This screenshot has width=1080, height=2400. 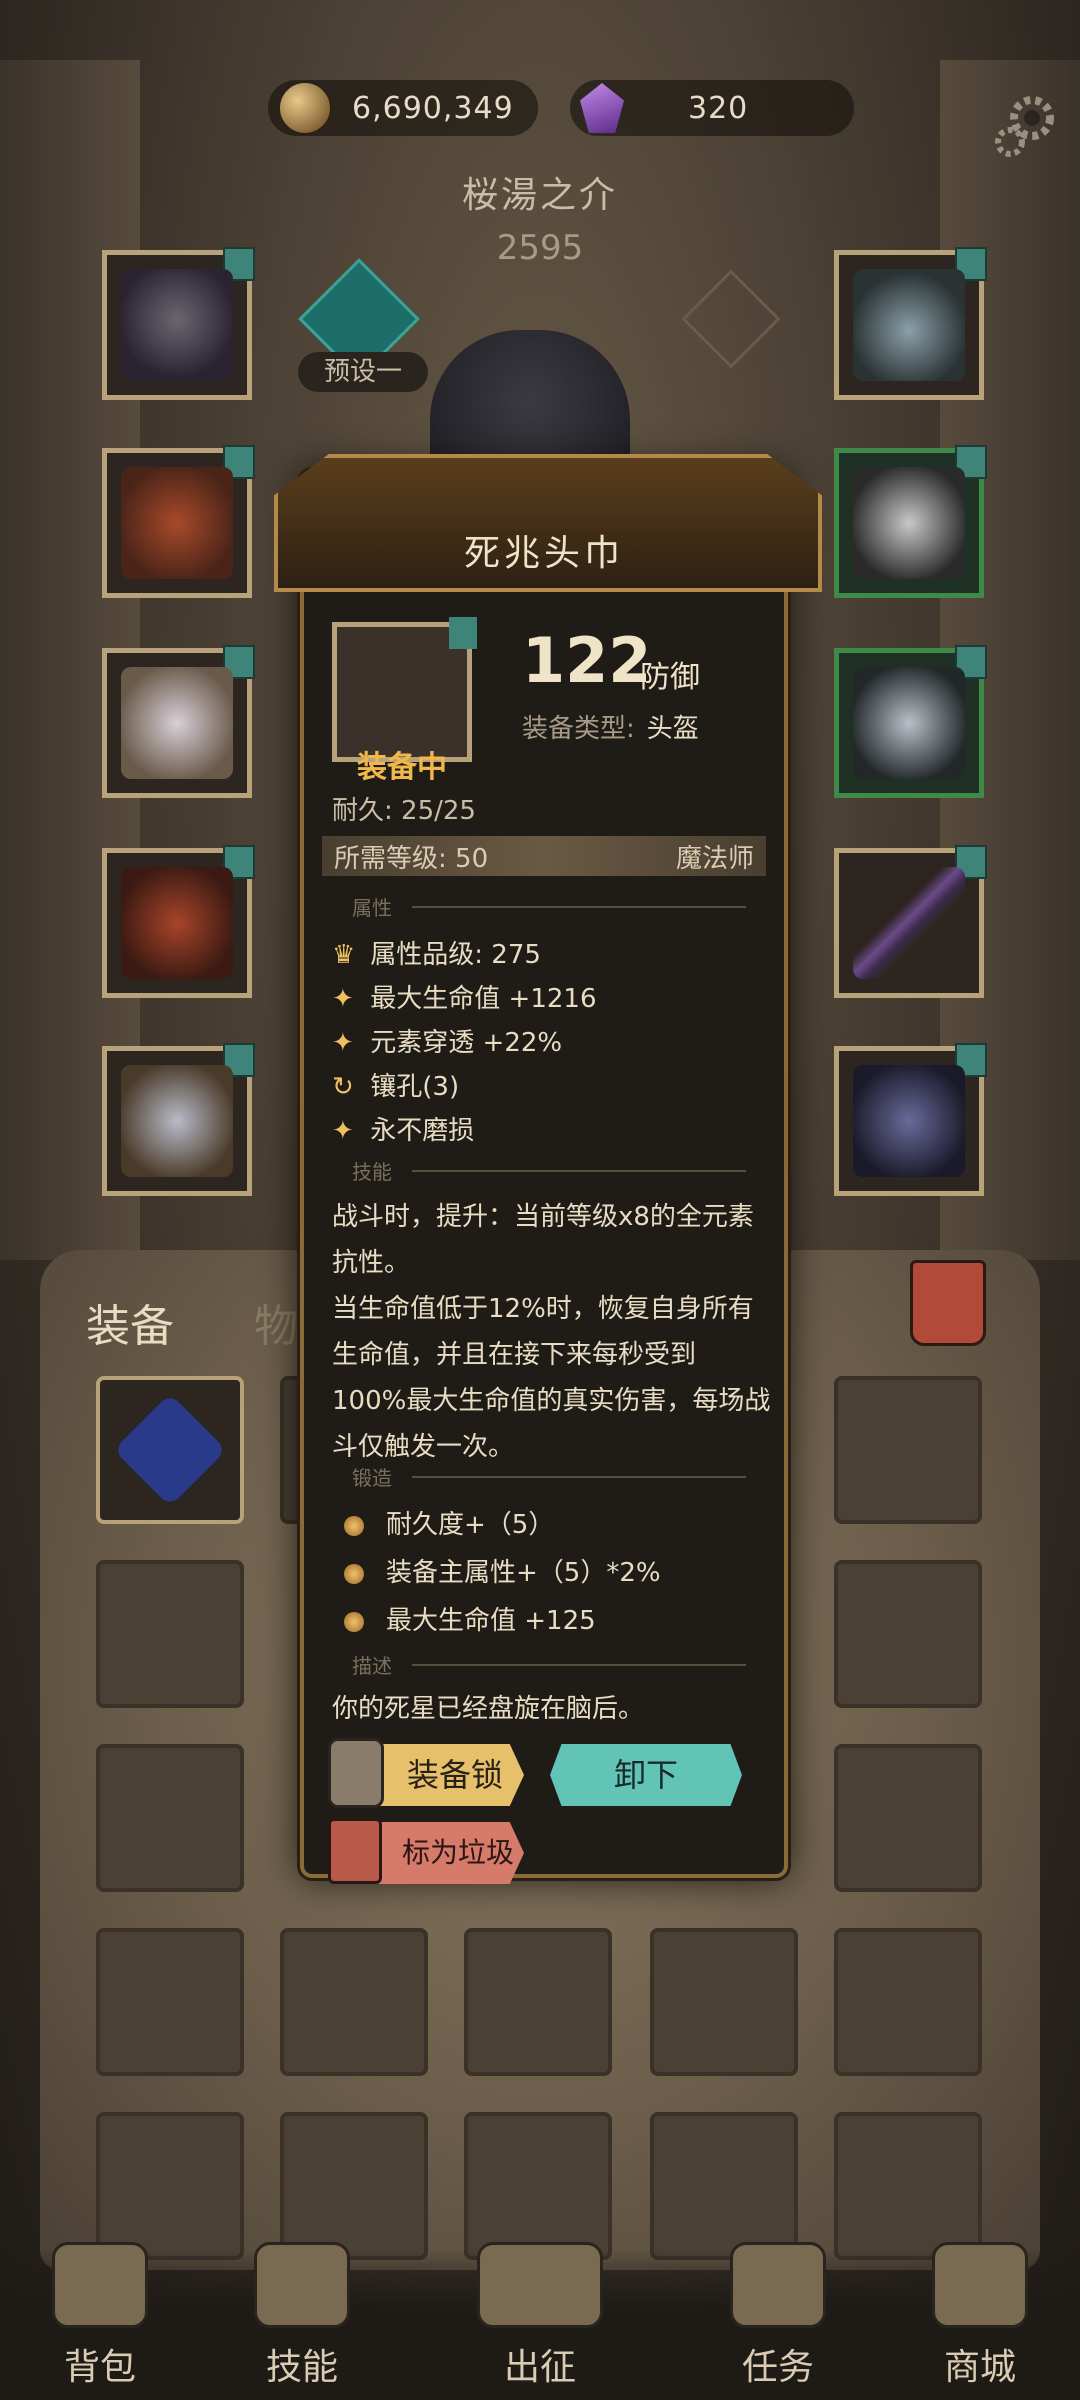 I want to click on nav-quests: 任务, so click(x=778, y=2316).